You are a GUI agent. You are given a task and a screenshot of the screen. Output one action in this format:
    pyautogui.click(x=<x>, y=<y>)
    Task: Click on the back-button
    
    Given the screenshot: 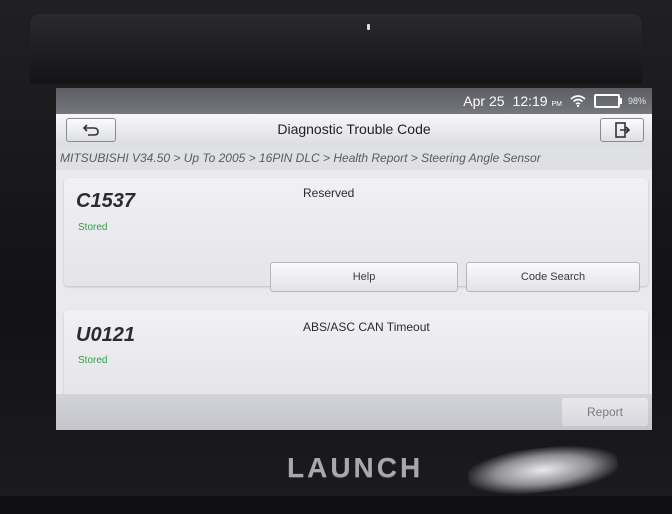 What is the action you would take?
    pyautogui.click(x=91, y=130)
    